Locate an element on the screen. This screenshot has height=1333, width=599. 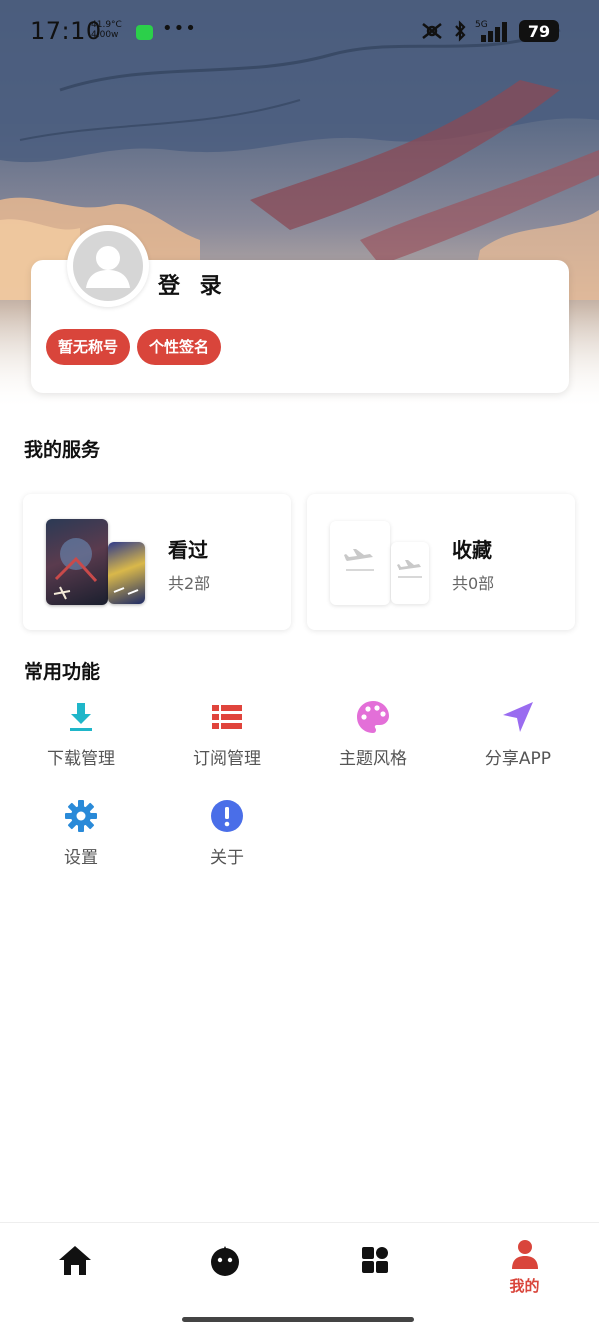
more-notifications-icon: ••• is located at coordinates (179, 28).